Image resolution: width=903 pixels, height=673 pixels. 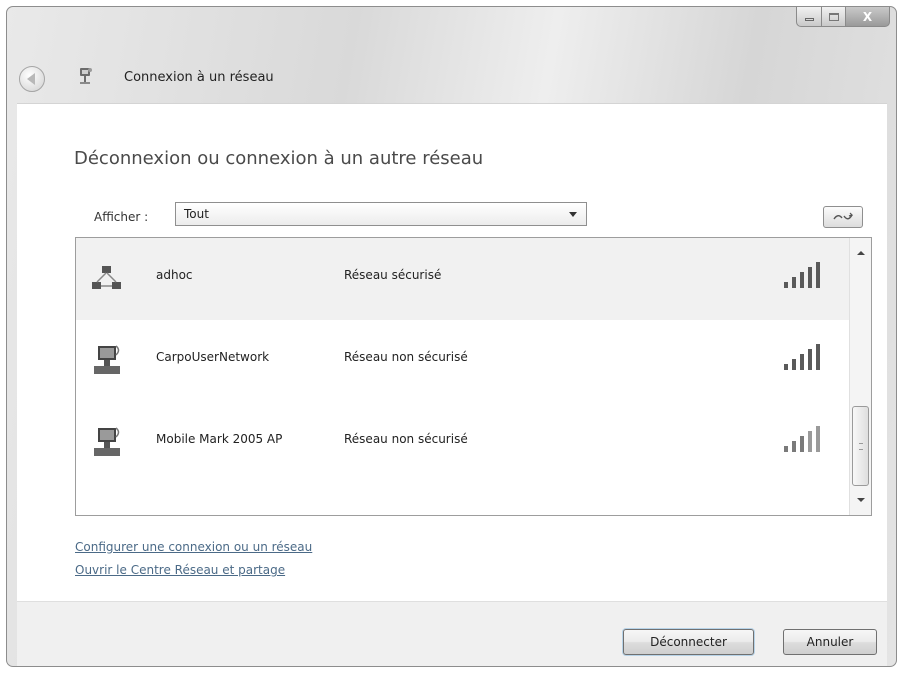 What do you see at coordinates (393, 275) in the screenshot?
I see `network-status: Réseau sécurisé` at bounding box center [393, 275].